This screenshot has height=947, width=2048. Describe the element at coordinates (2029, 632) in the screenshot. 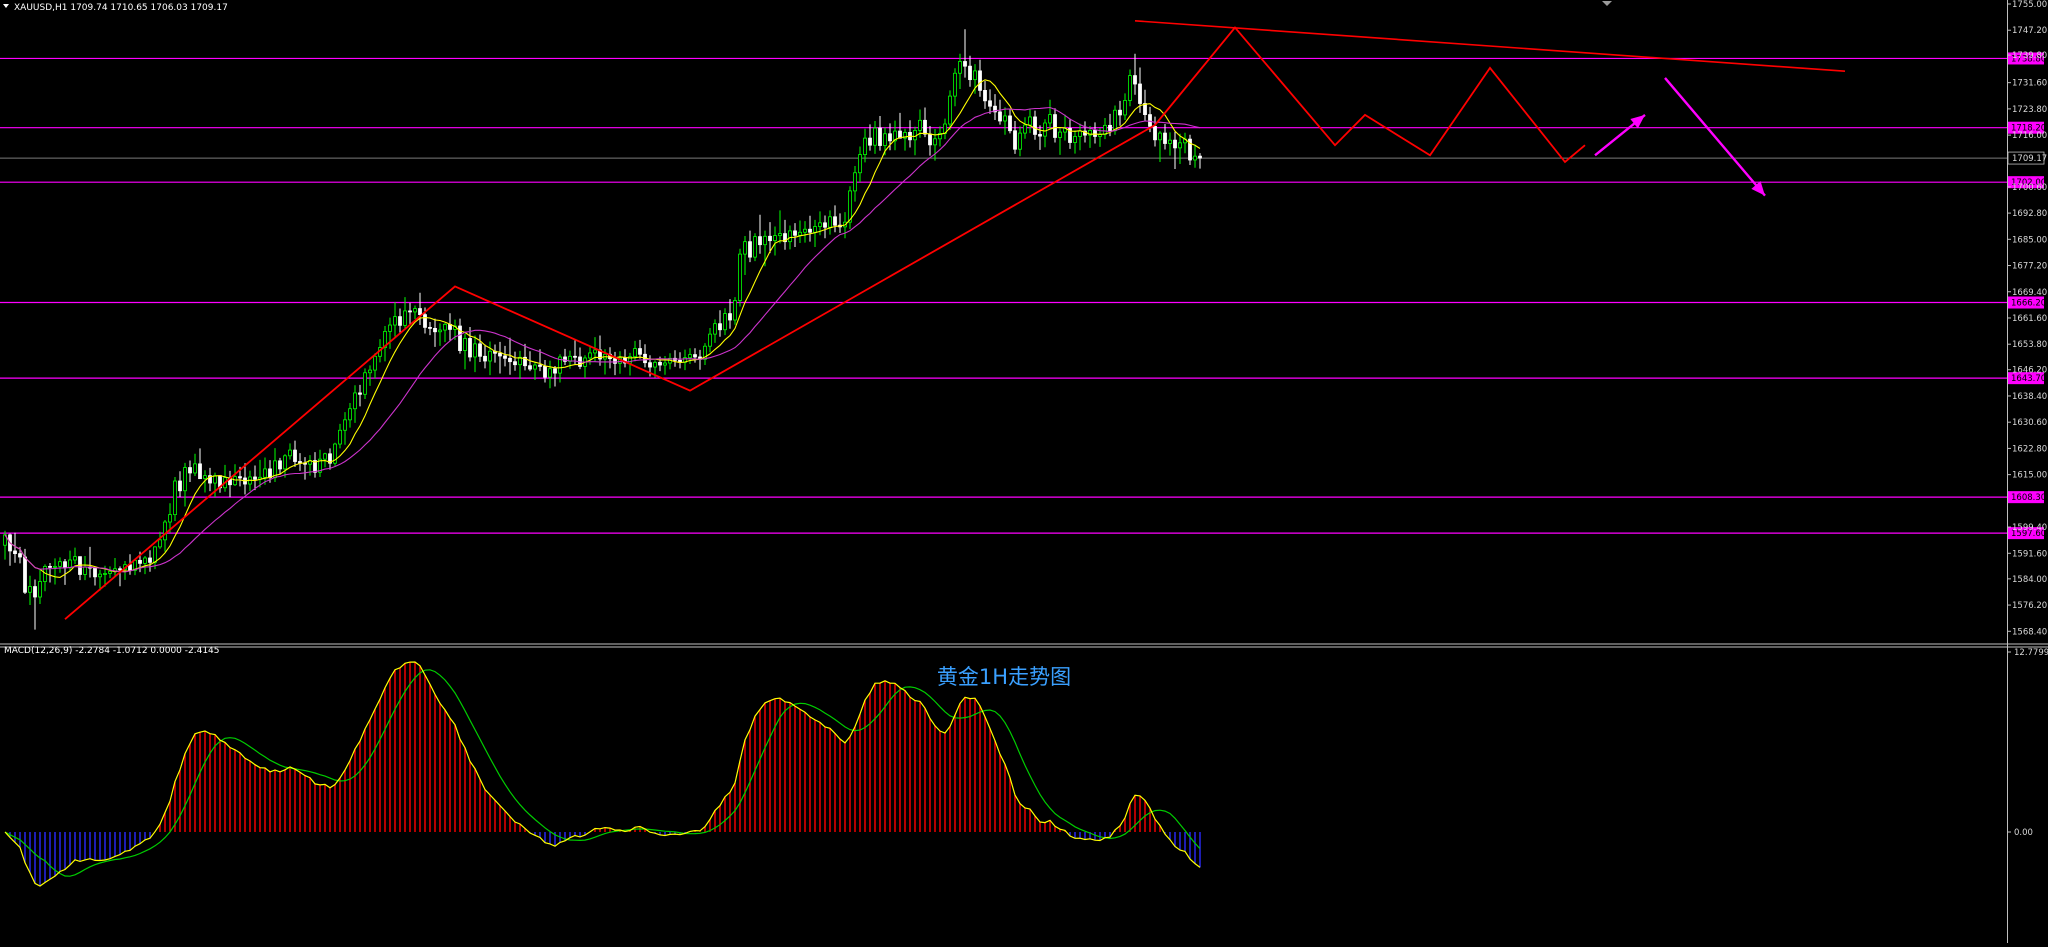

I see `y-tick-label: 1568.40` at that location.